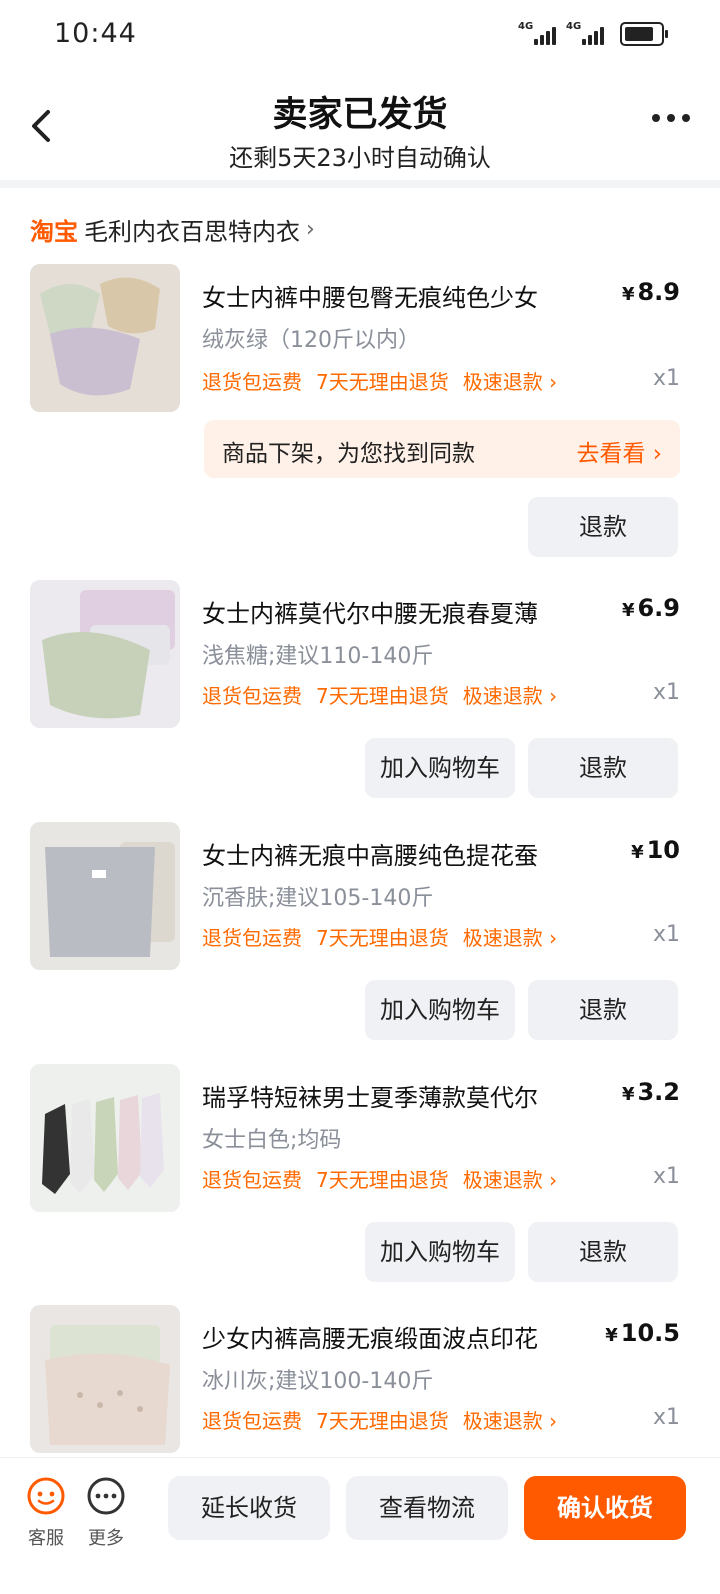 This screenshot has width=720, height=1594. I want to click on product-spec: 浅焦糖;建议110-140斤, so click(318, 656).